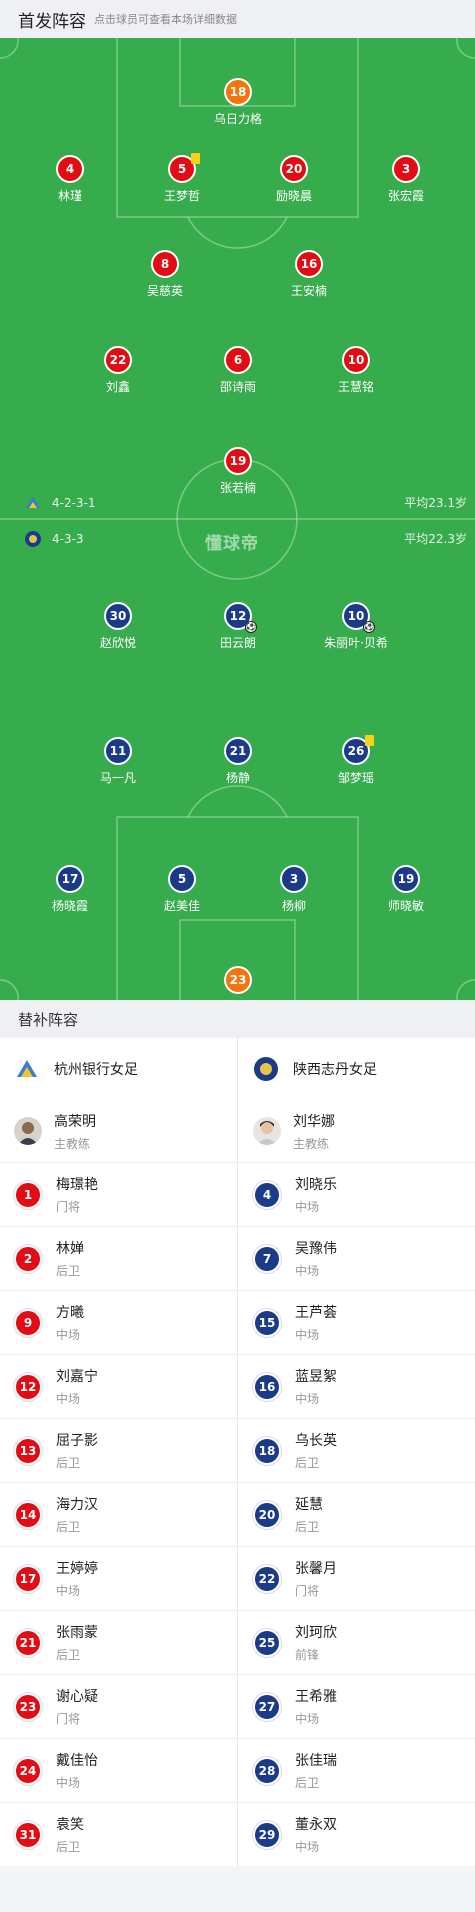  What do you see at coordinates (316, 1825) in the screenshot?
I see `sub-name: 董永双` at bounding box center [316, 1825].